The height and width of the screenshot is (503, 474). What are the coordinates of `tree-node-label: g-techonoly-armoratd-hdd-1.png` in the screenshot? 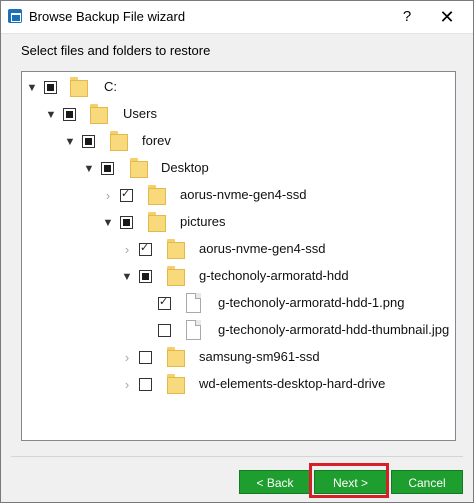 It's located at (311, 302).